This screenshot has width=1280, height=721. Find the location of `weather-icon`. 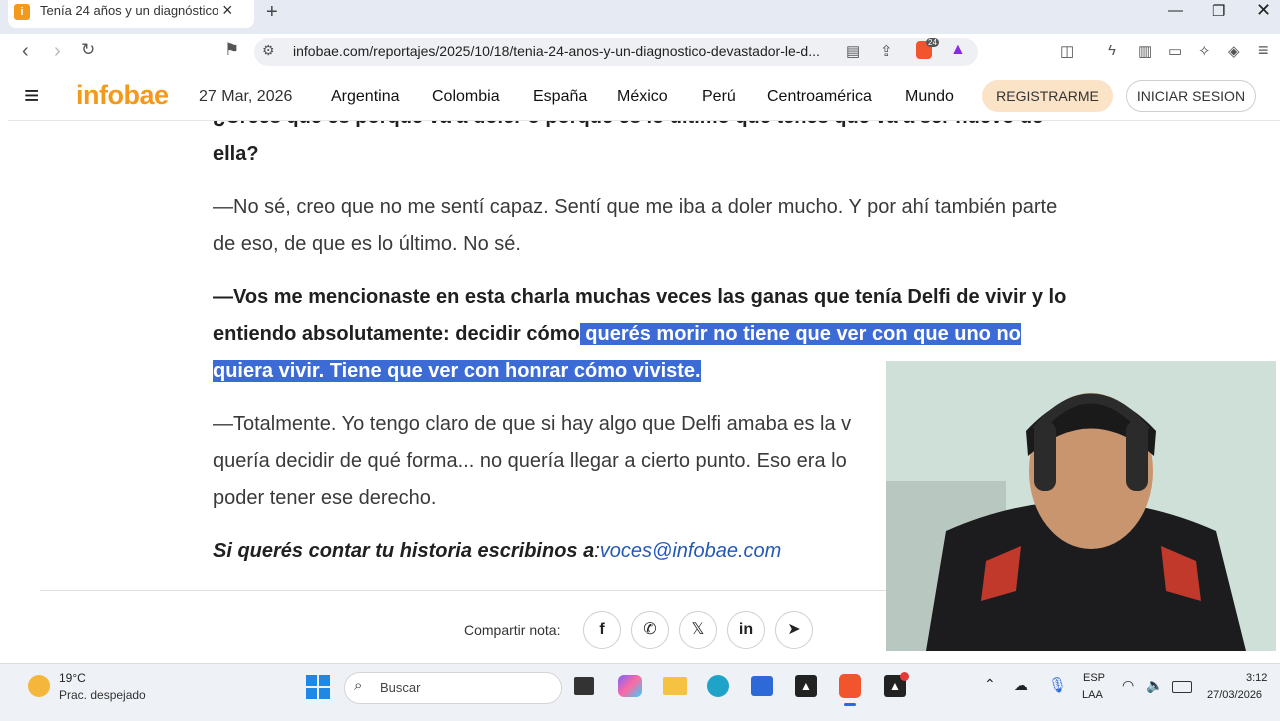

weather-icon is located at coordinates (39, 686).